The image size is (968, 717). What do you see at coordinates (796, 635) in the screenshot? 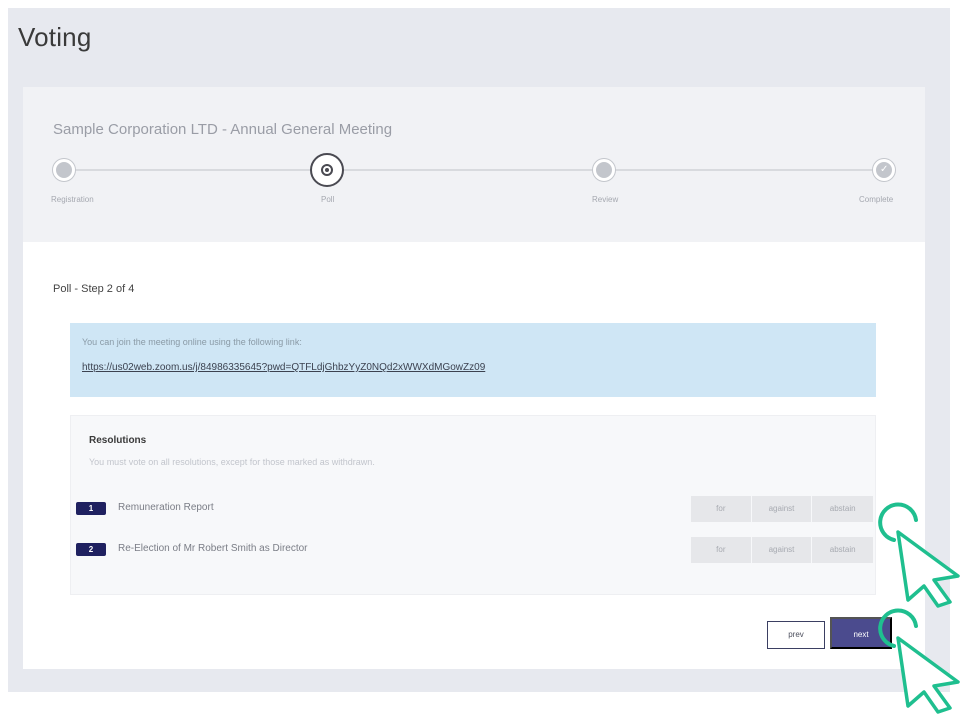
I see `prev-button: prev` at bounding box center [796, 635].